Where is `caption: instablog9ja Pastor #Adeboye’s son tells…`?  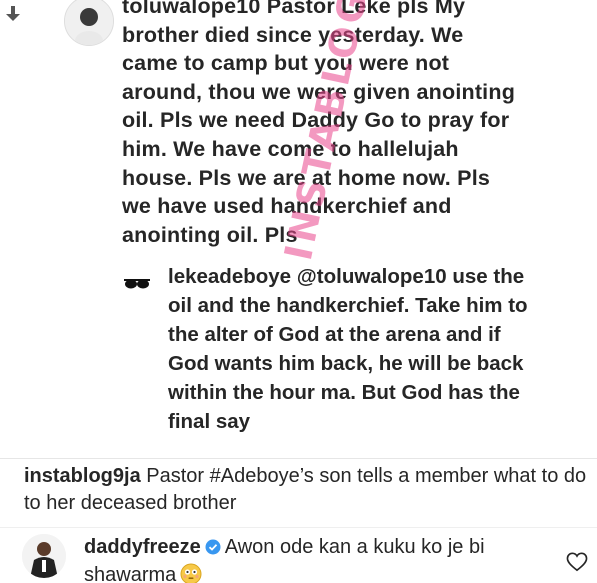 caption: instablog9ja Pastor #Adeboye’s son tells… is located at coordinates (309, 490).